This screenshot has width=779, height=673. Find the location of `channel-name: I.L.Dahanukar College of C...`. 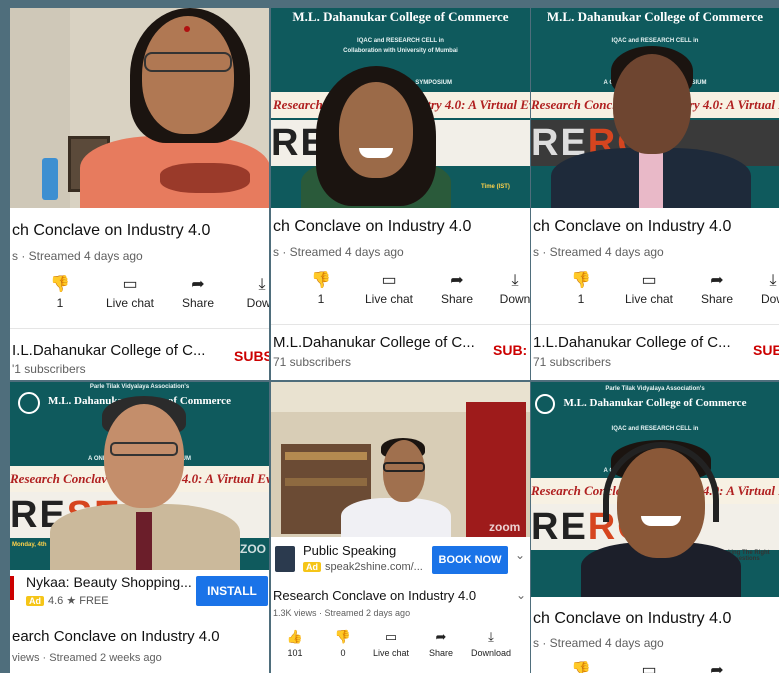

channel-name: I.L.Dahanukar College of C... is located at coordinates (108, 350).